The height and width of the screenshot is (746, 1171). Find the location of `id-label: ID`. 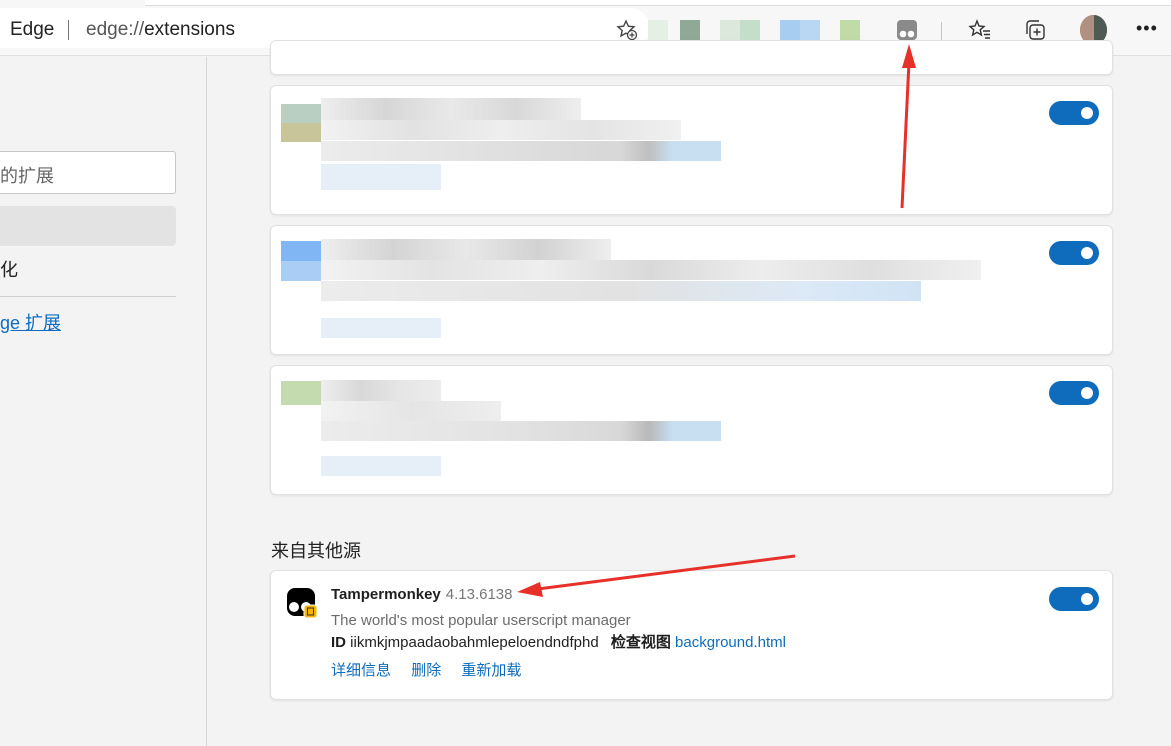

id-label: ID is located at coordinates (338, 642).